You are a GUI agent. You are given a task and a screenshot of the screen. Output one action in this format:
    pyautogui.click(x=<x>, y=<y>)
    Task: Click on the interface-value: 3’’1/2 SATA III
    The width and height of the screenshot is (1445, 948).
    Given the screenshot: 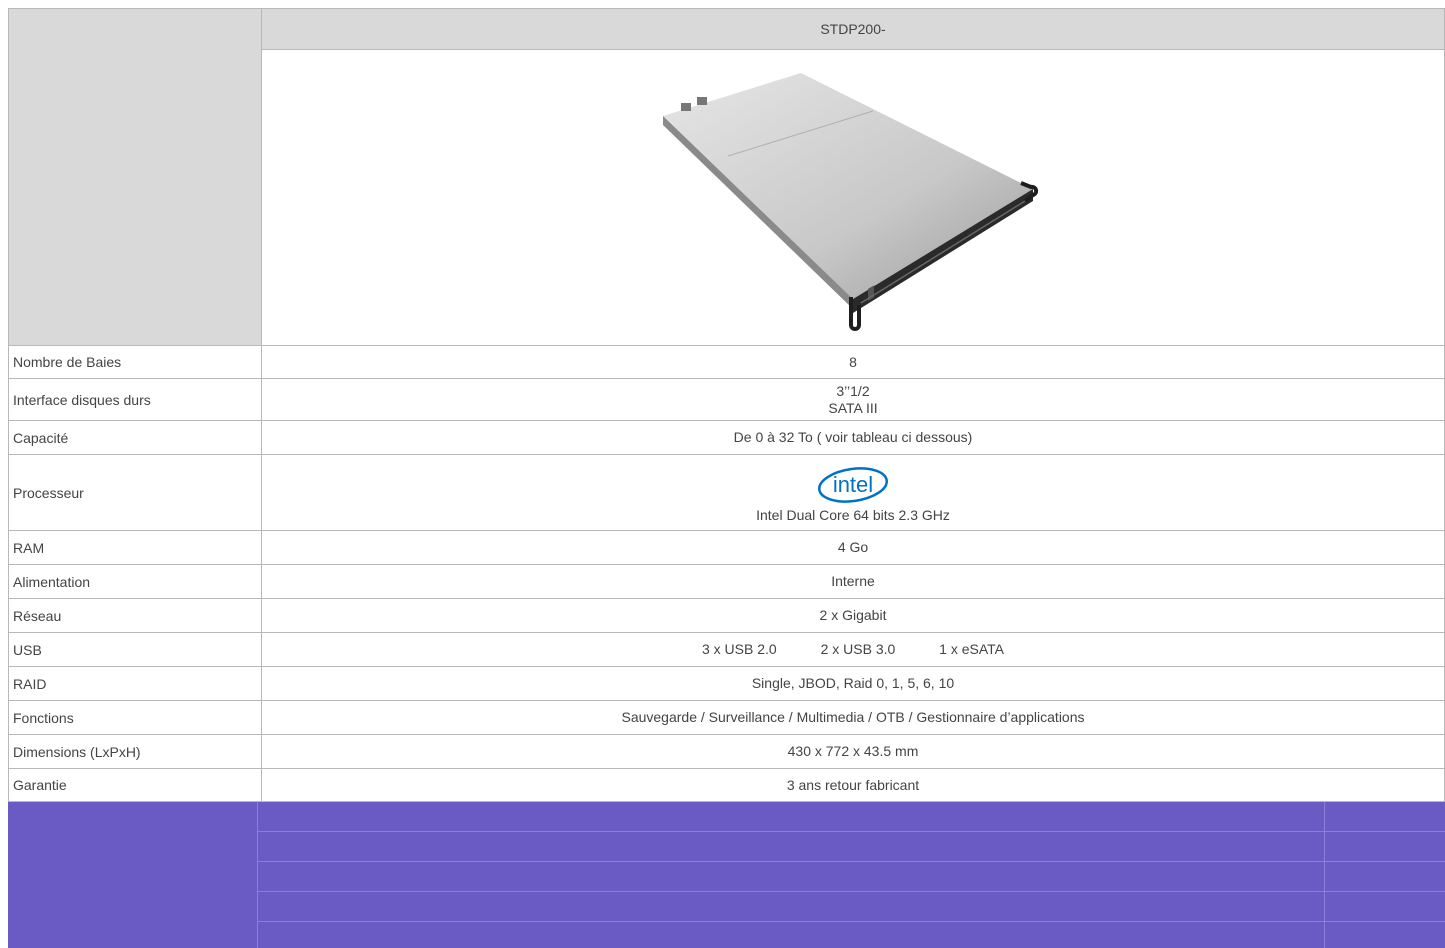 What is the action you would take?
    pyautogui.click(x=853, y=399)
    